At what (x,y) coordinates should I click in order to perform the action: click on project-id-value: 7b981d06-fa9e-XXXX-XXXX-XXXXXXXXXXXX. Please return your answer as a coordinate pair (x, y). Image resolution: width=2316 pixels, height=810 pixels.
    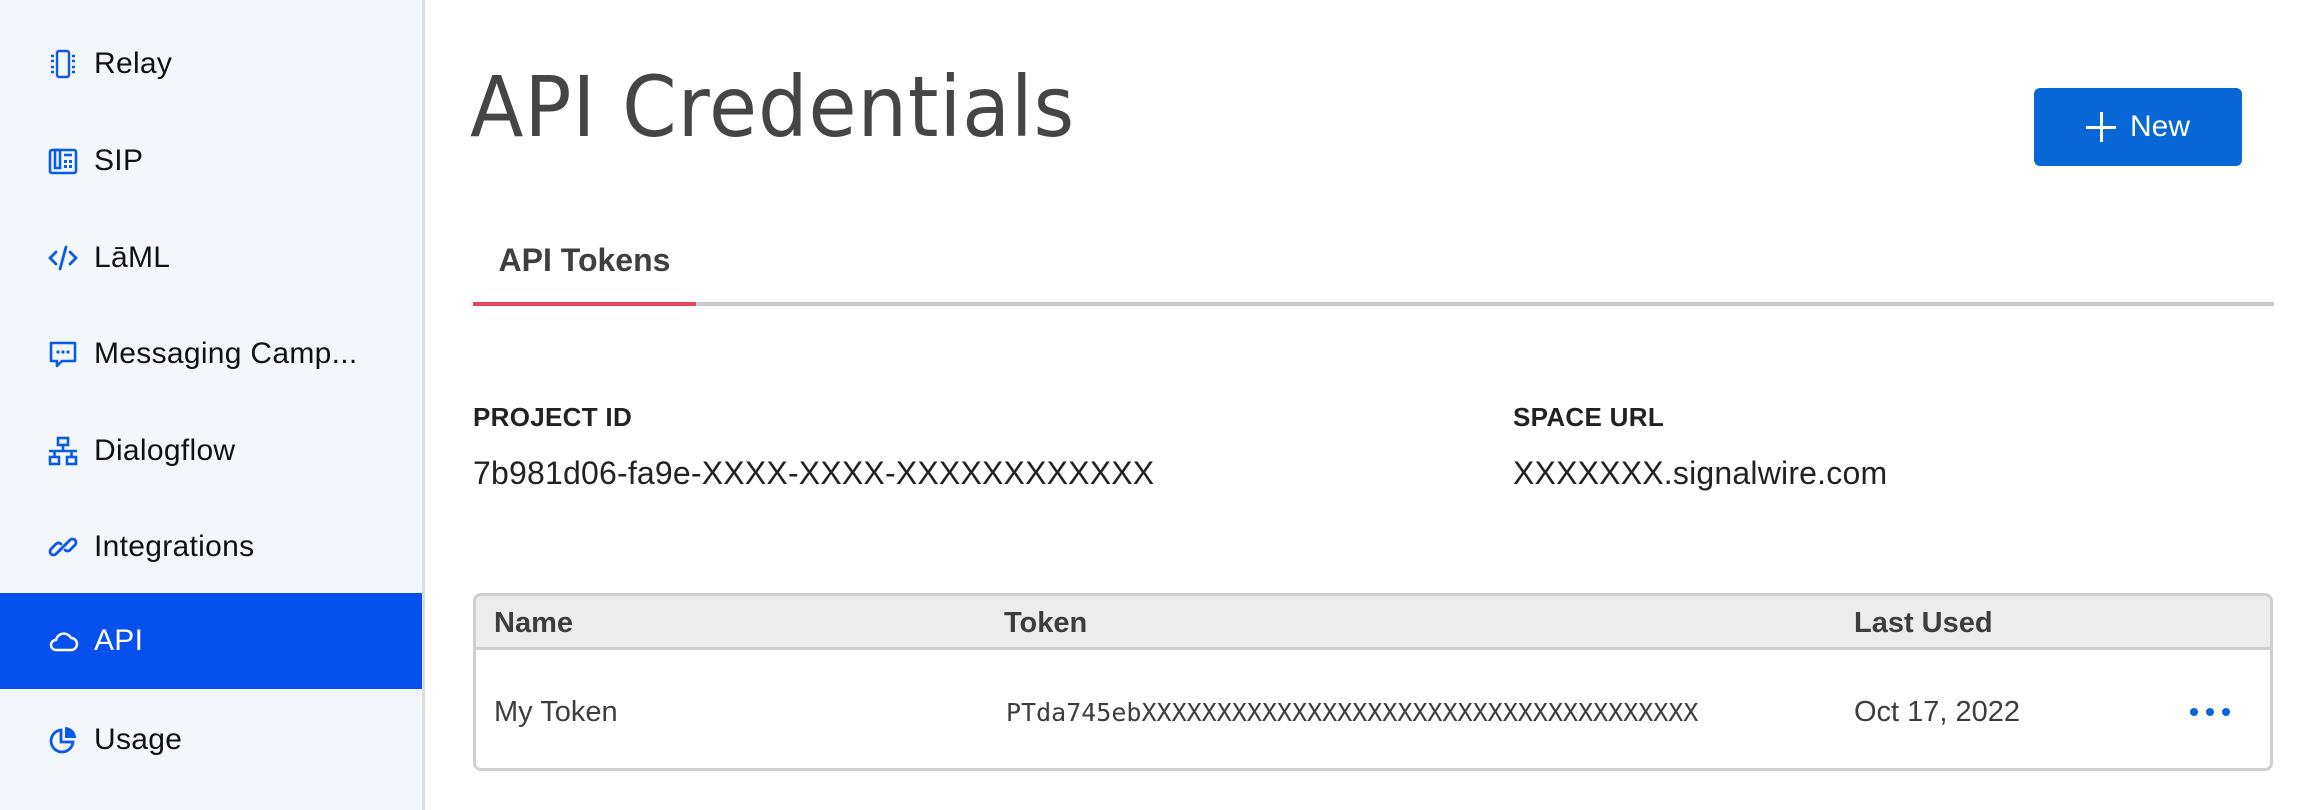
    Looking at the image, I should click on (814, 473).